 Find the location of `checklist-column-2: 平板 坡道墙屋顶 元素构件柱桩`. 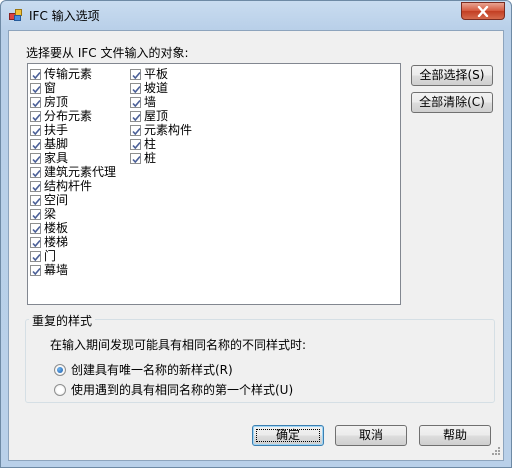

checklist-column-2: 平板 坡道墙屋顶 元素构件柱桩 is located at coordinates (161, 116).